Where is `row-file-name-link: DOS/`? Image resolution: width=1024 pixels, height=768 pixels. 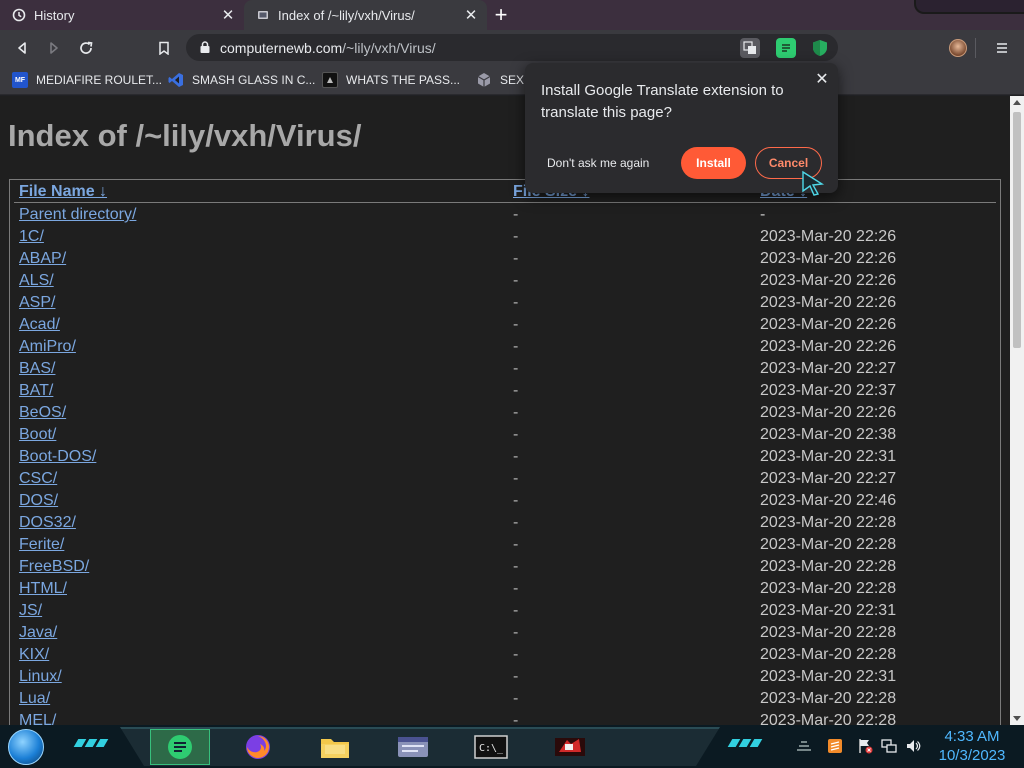
row-file-name-link: DOS/ is located at coordinates (38, 501).